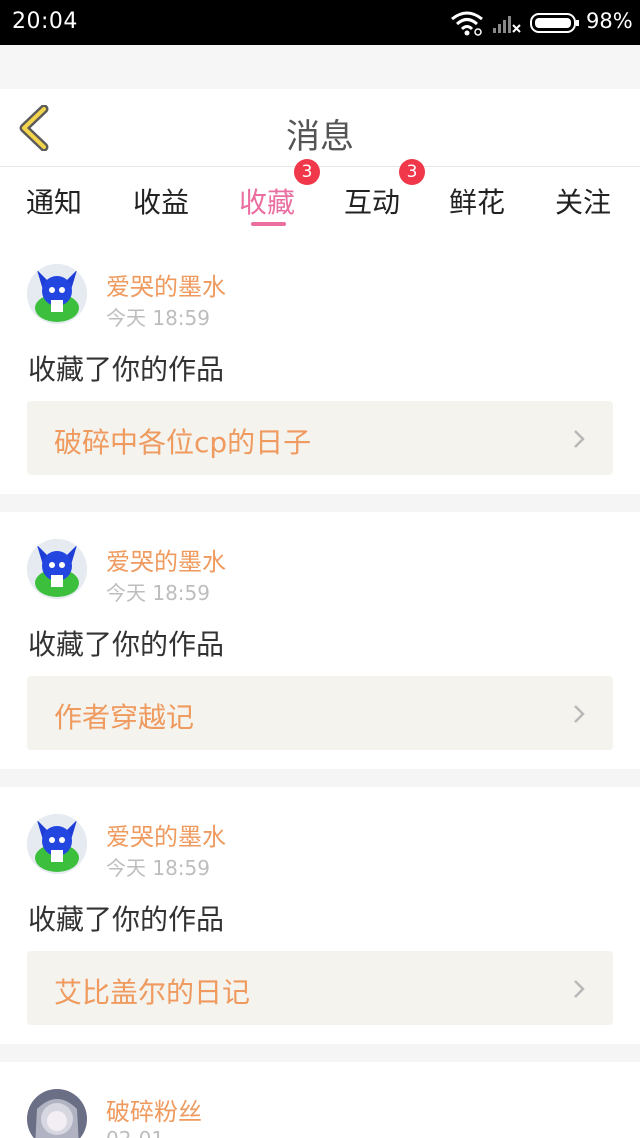 The height and width of the screenshot is (1138, 640). What do you see at coordinates (54, 201) in the screenshot?
I see `tab-notifications: 通知` at bounding box center [54, 201].